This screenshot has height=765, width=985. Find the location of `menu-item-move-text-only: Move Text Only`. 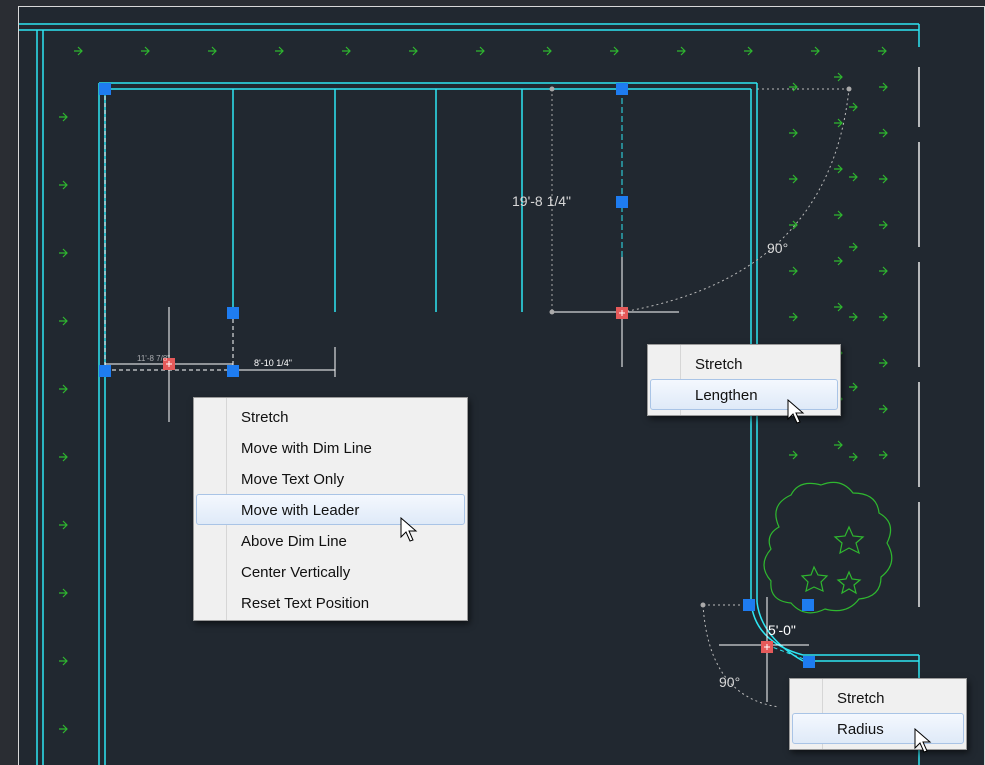

menu-item-move-text-only: Move Text Only is located at coordinates (330, 478).